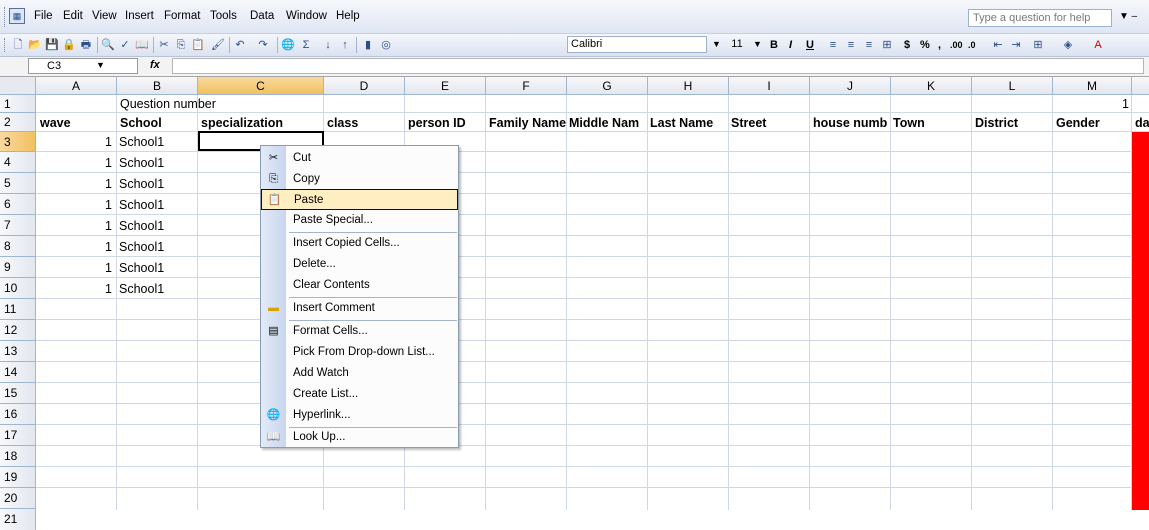  What do you see at coordinates (18, 246) in the screenshot?
I see `row-header-8: 8` at bounding box center [18, 246].